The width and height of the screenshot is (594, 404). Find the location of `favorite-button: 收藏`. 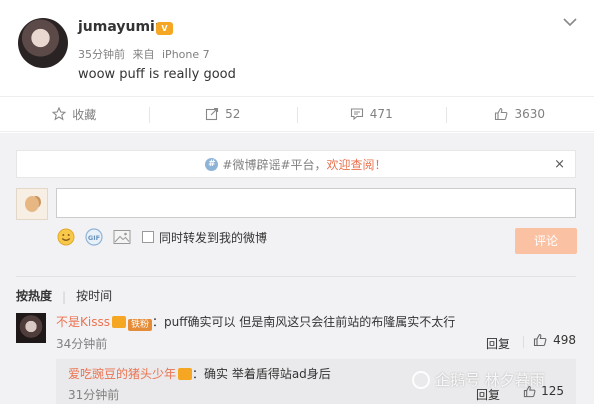

favorite-button: 收藏 is located at coordinates (74, 114).